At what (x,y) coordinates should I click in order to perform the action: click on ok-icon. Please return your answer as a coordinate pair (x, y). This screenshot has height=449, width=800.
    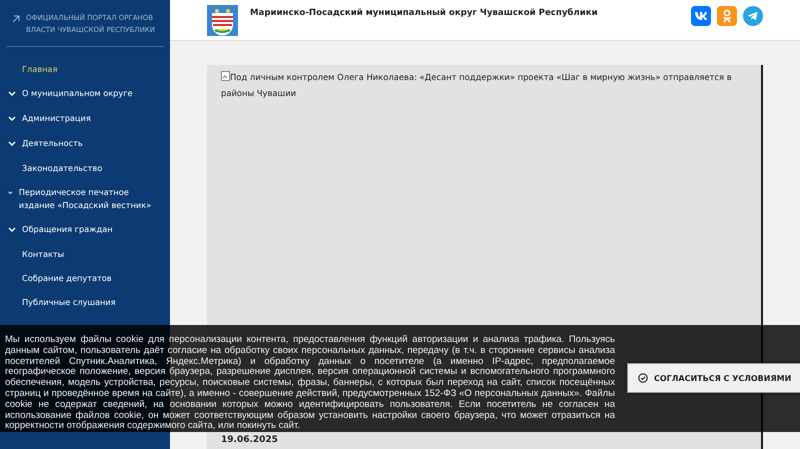
    Looking at the image, I should click on (727, 16).